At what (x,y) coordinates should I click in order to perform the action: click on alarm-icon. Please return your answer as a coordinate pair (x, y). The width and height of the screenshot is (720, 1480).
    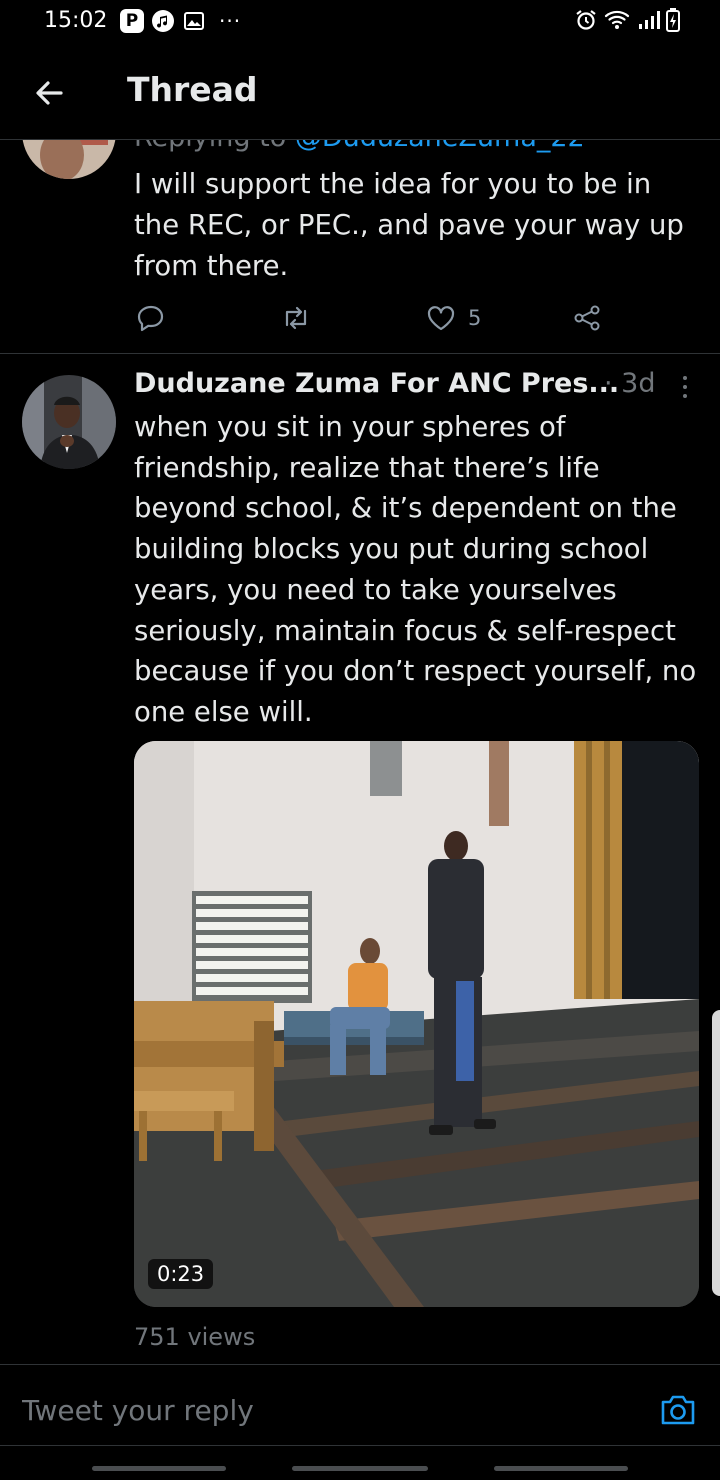
    Looking at the image, I should click on (586, 22).